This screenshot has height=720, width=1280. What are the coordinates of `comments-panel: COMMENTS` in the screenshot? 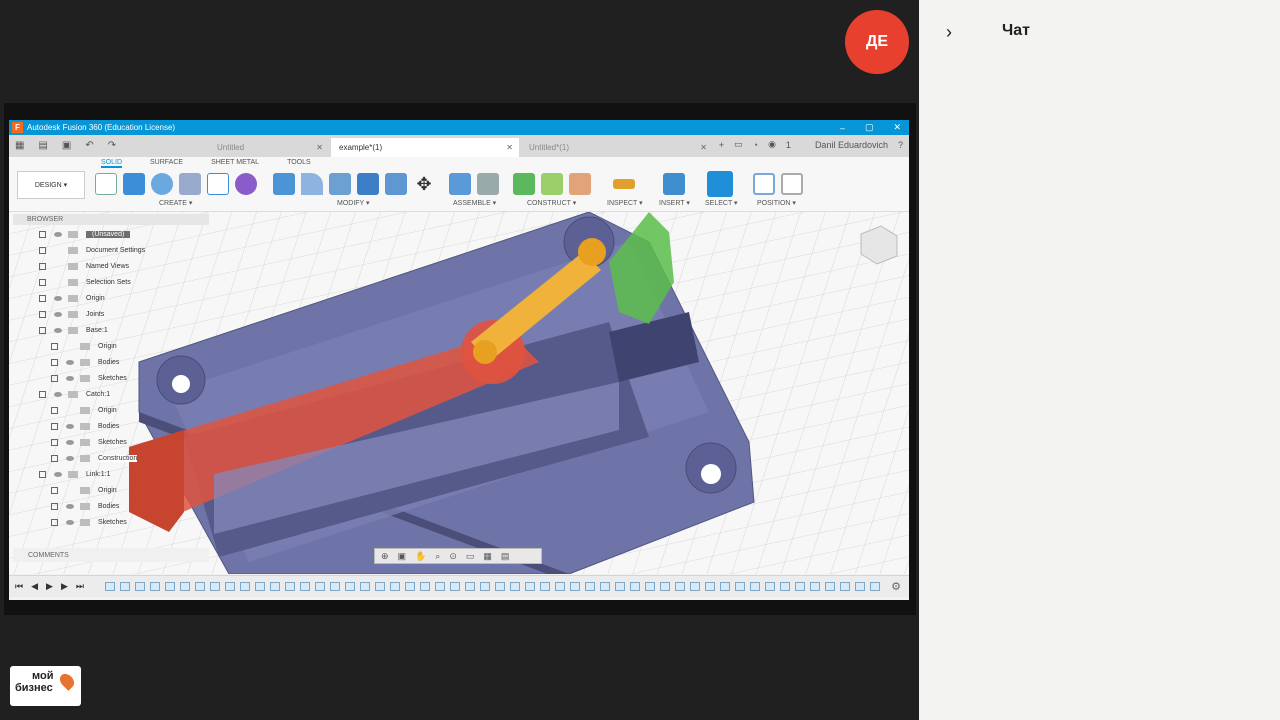 It's located at (111, 555).